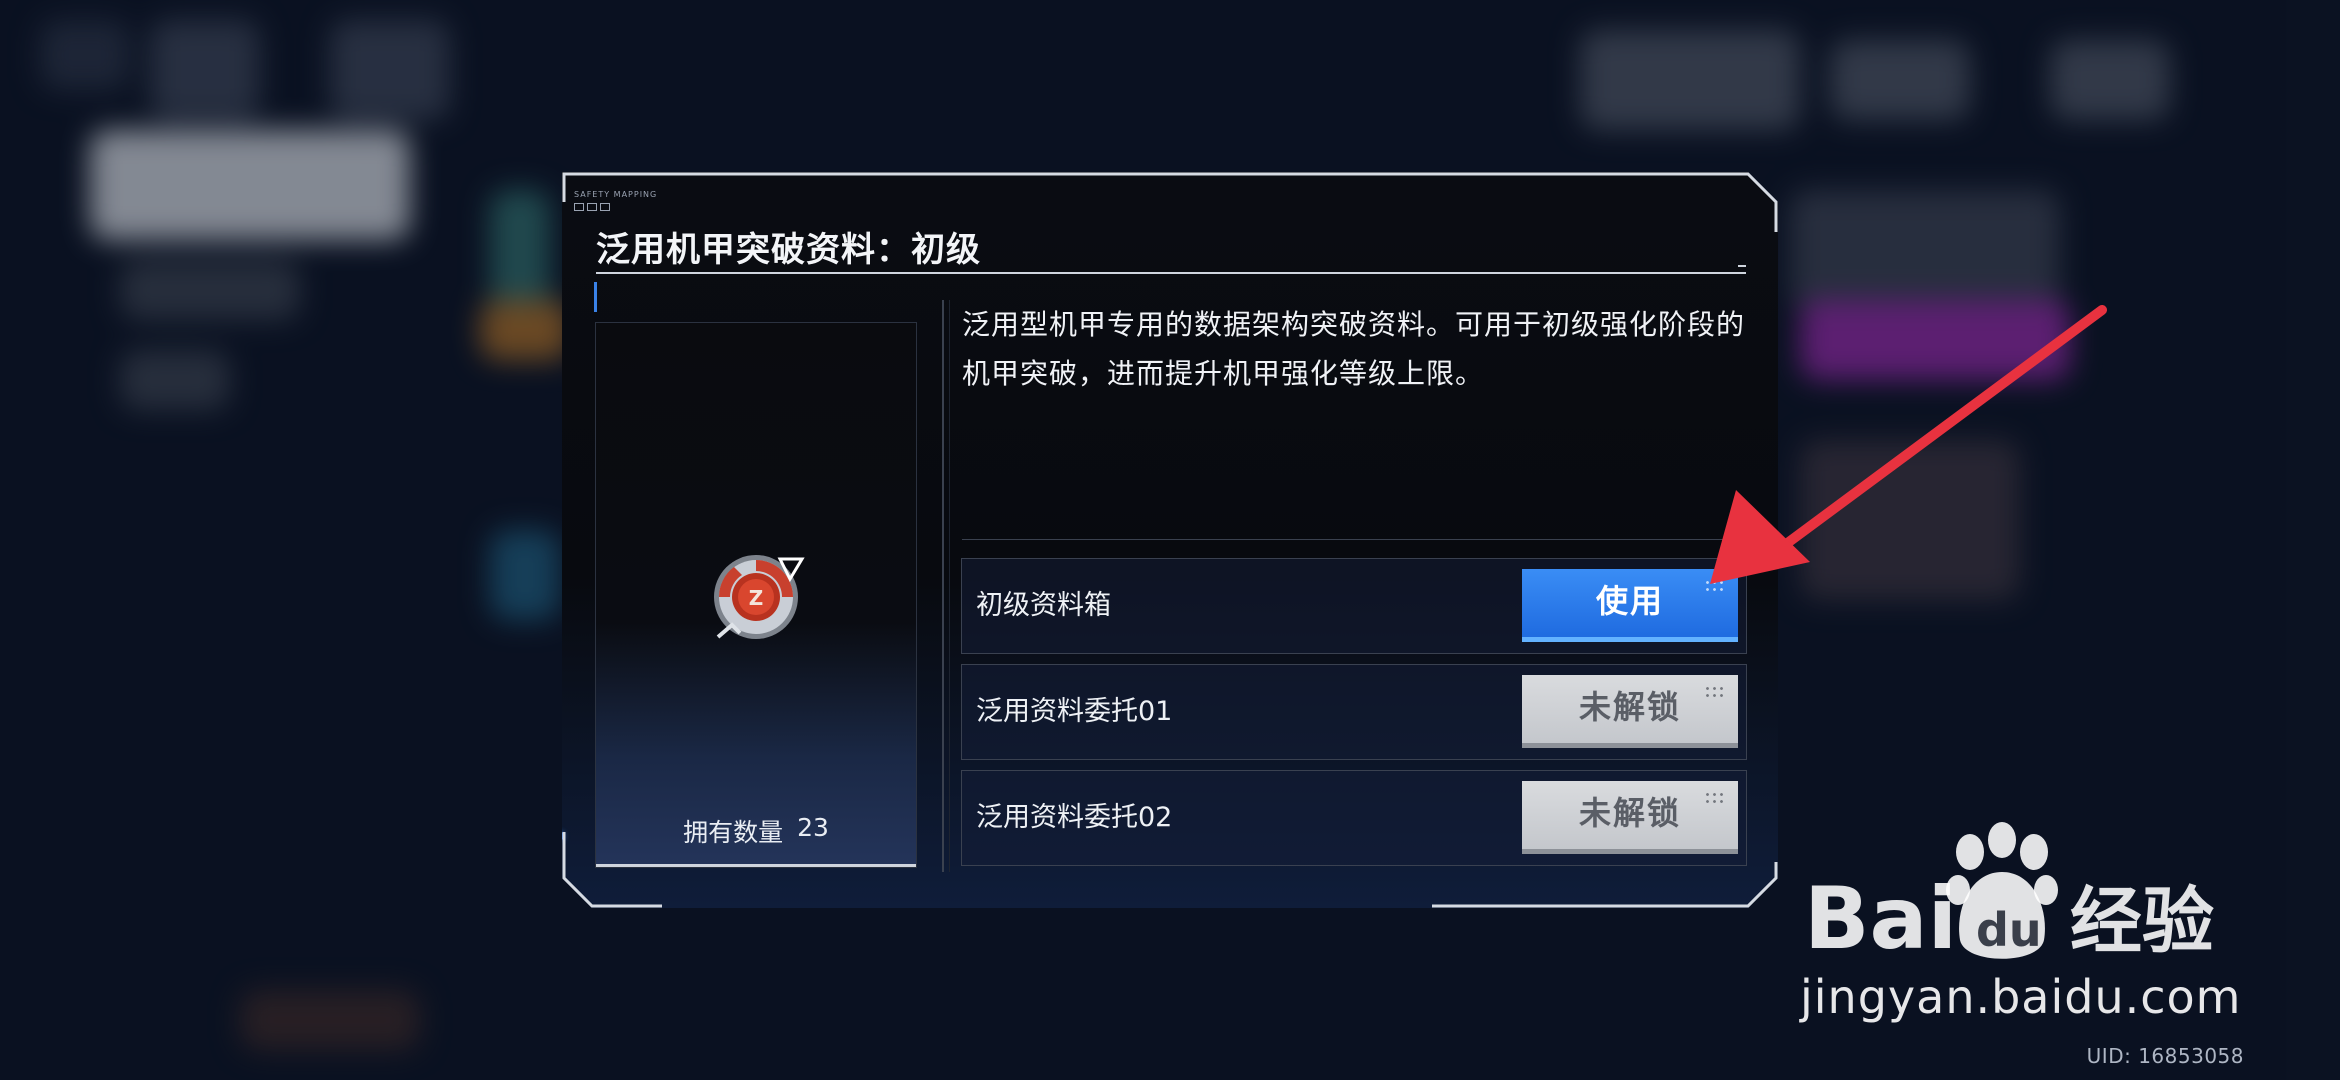  What do you see at coordinates (2021, 997) in the screenshot?
I see `watermark-url: jingyan.baidu.com` at bounding box center [2021, 997].